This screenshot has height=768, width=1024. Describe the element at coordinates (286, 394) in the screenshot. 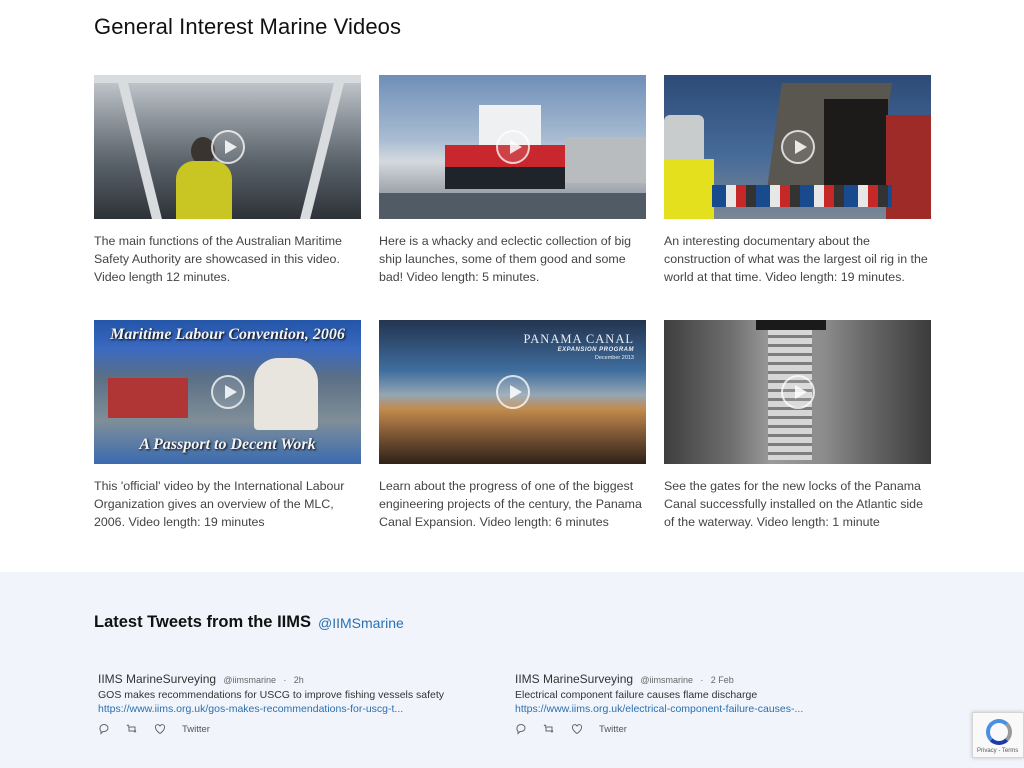

I see `person` at that location.